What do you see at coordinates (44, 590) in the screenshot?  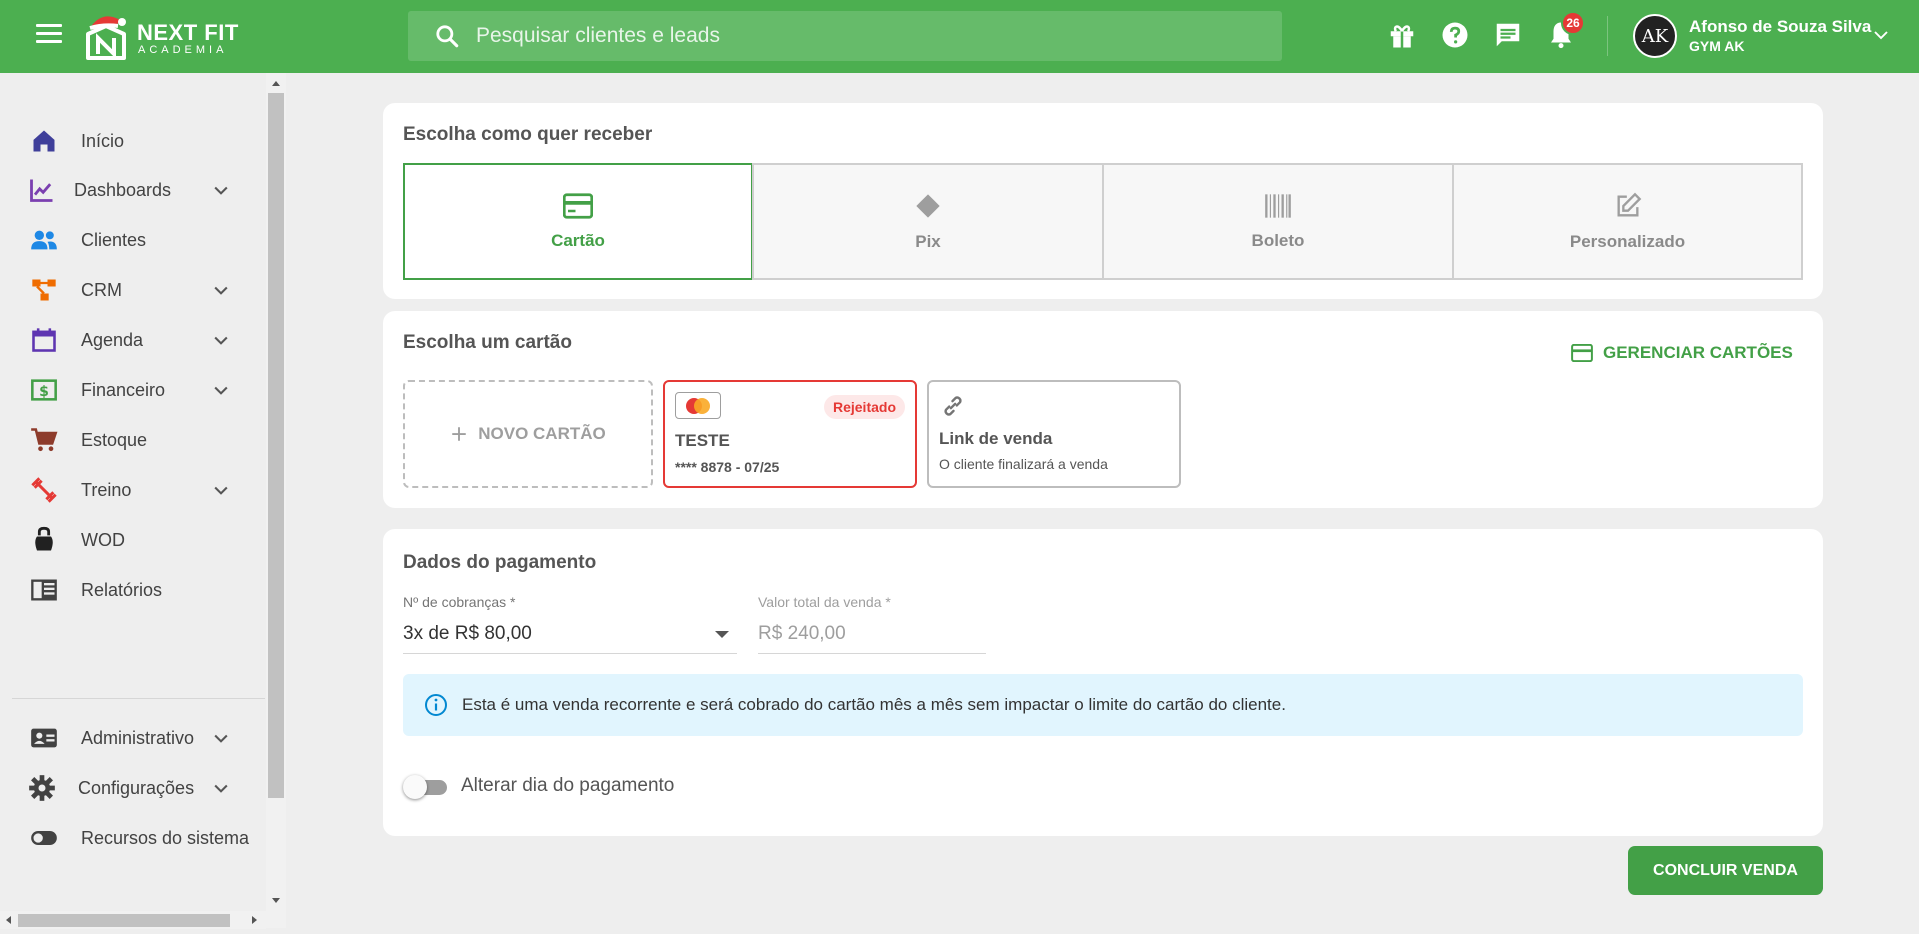 I see `report-icon` at bounding box center [44, 590].